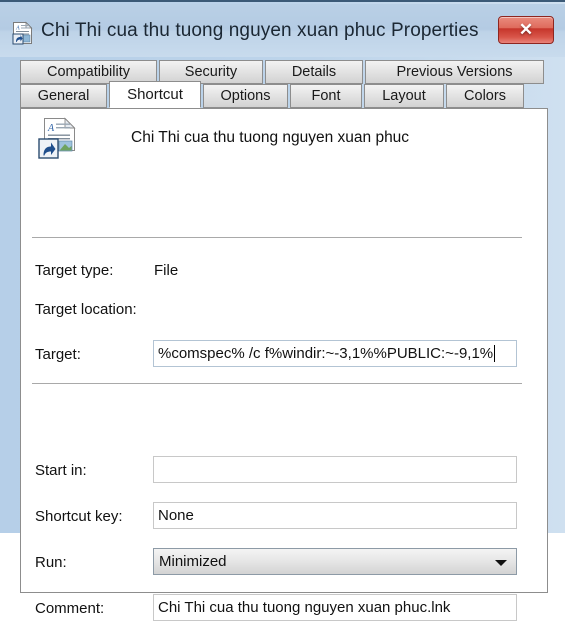  I want to click on tab-shortcut: Shortcut, so click(155, 94).